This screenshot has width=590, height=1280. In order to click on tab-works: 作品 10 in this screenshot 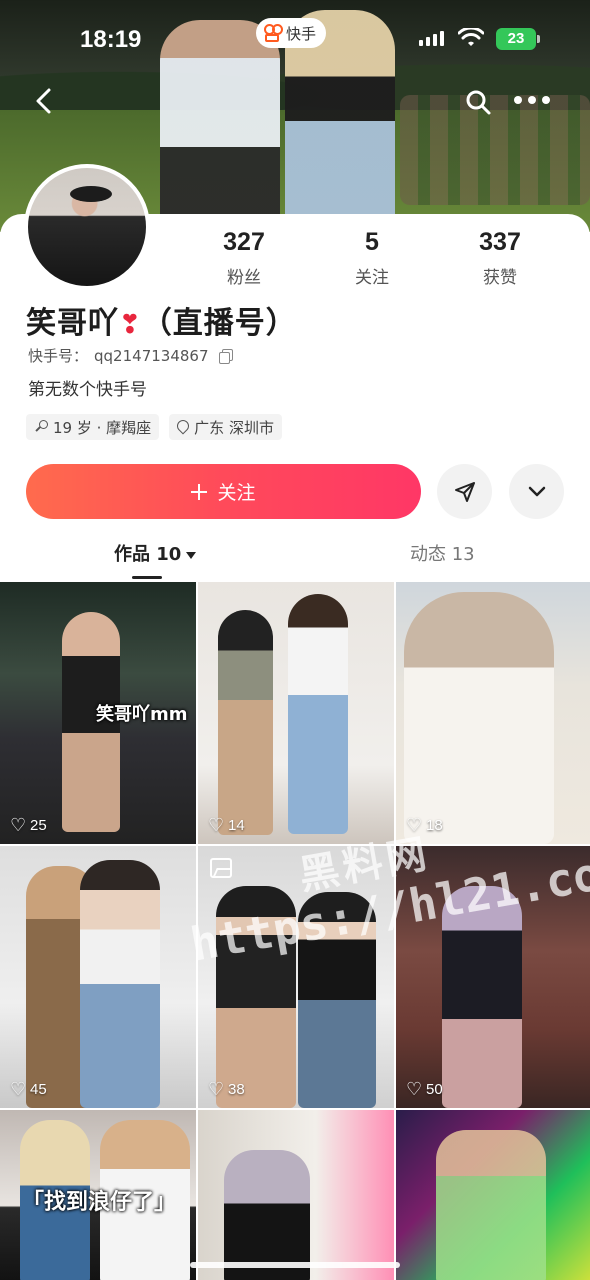, I will do `click(155, 553)`.